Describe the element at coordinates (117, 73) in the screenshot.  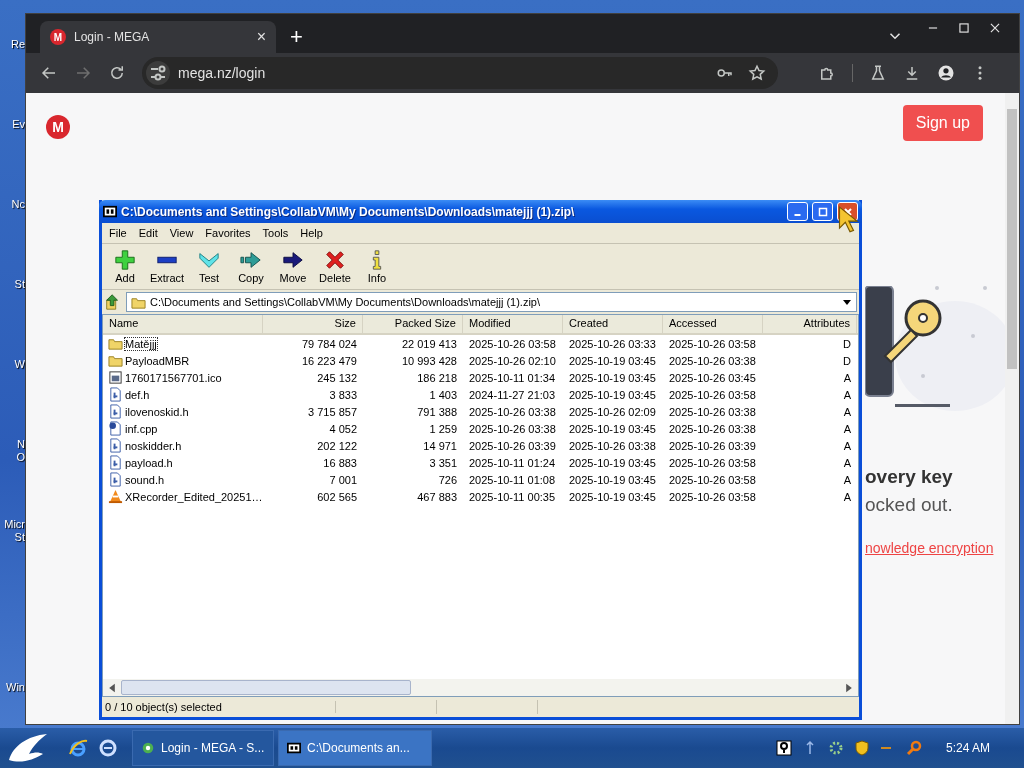
I see `reload-icon` at that location.